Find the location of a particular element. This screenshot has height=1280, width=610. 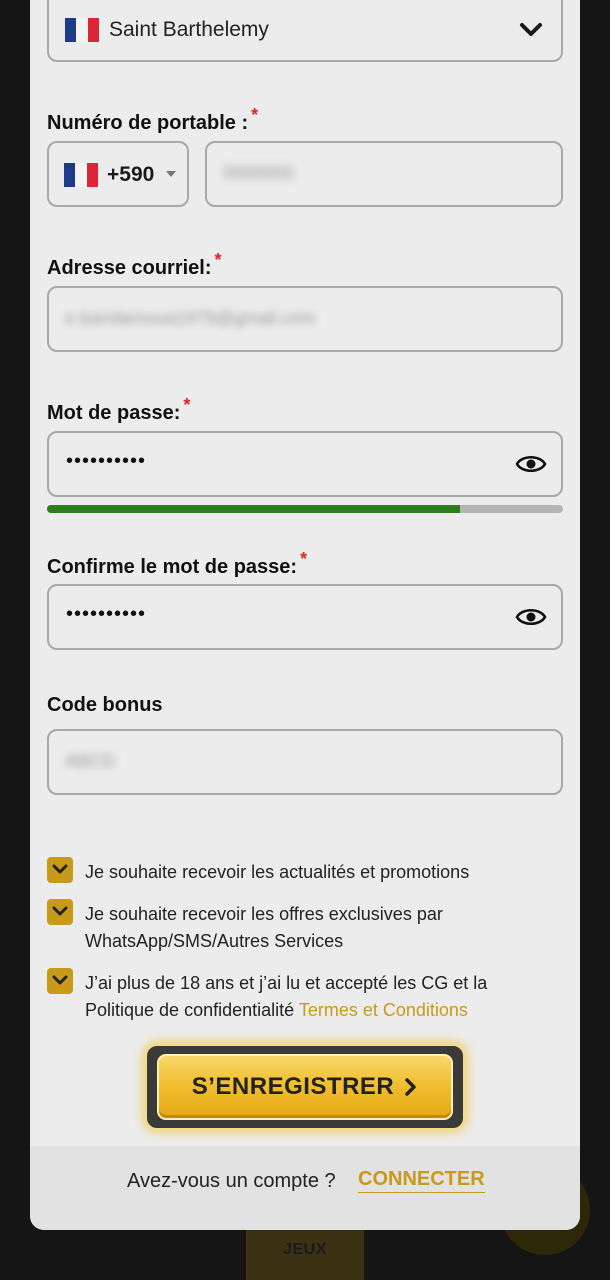

chevron-right-icon is located at coordinates (411, 1087).